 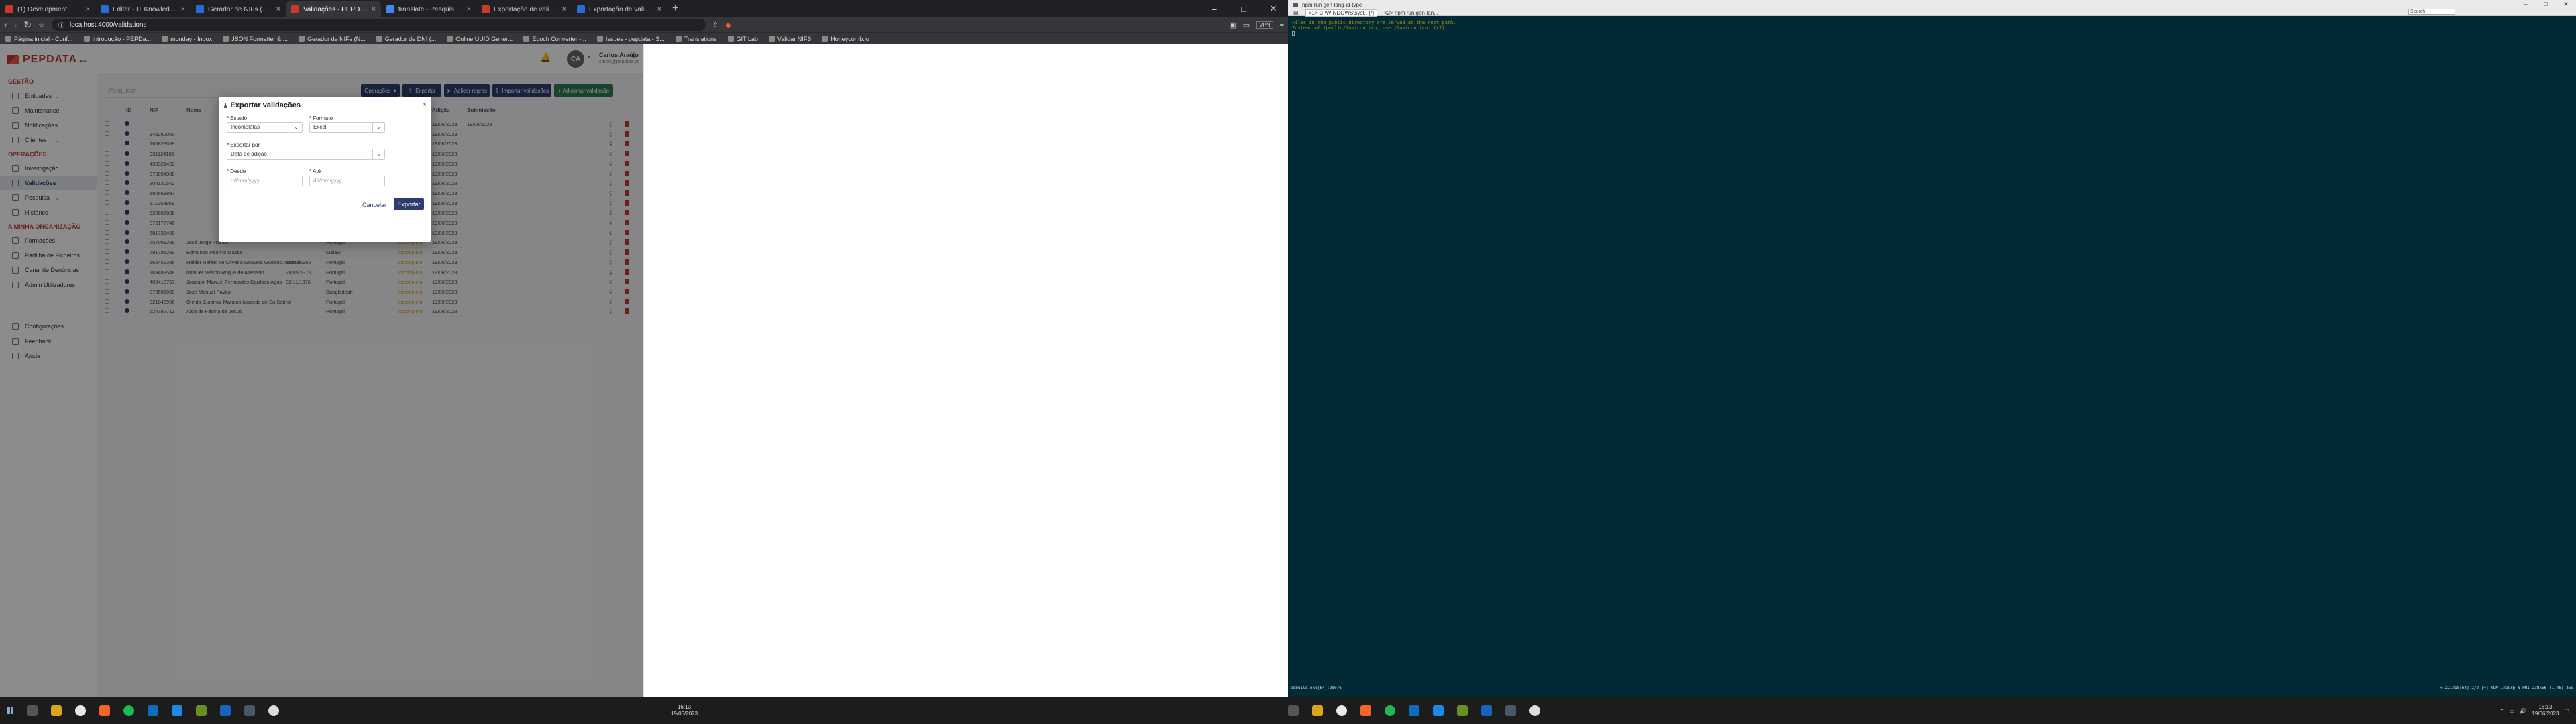 I want to click on bookmark-item: Validar NIFS, so click(x=789, y=39).